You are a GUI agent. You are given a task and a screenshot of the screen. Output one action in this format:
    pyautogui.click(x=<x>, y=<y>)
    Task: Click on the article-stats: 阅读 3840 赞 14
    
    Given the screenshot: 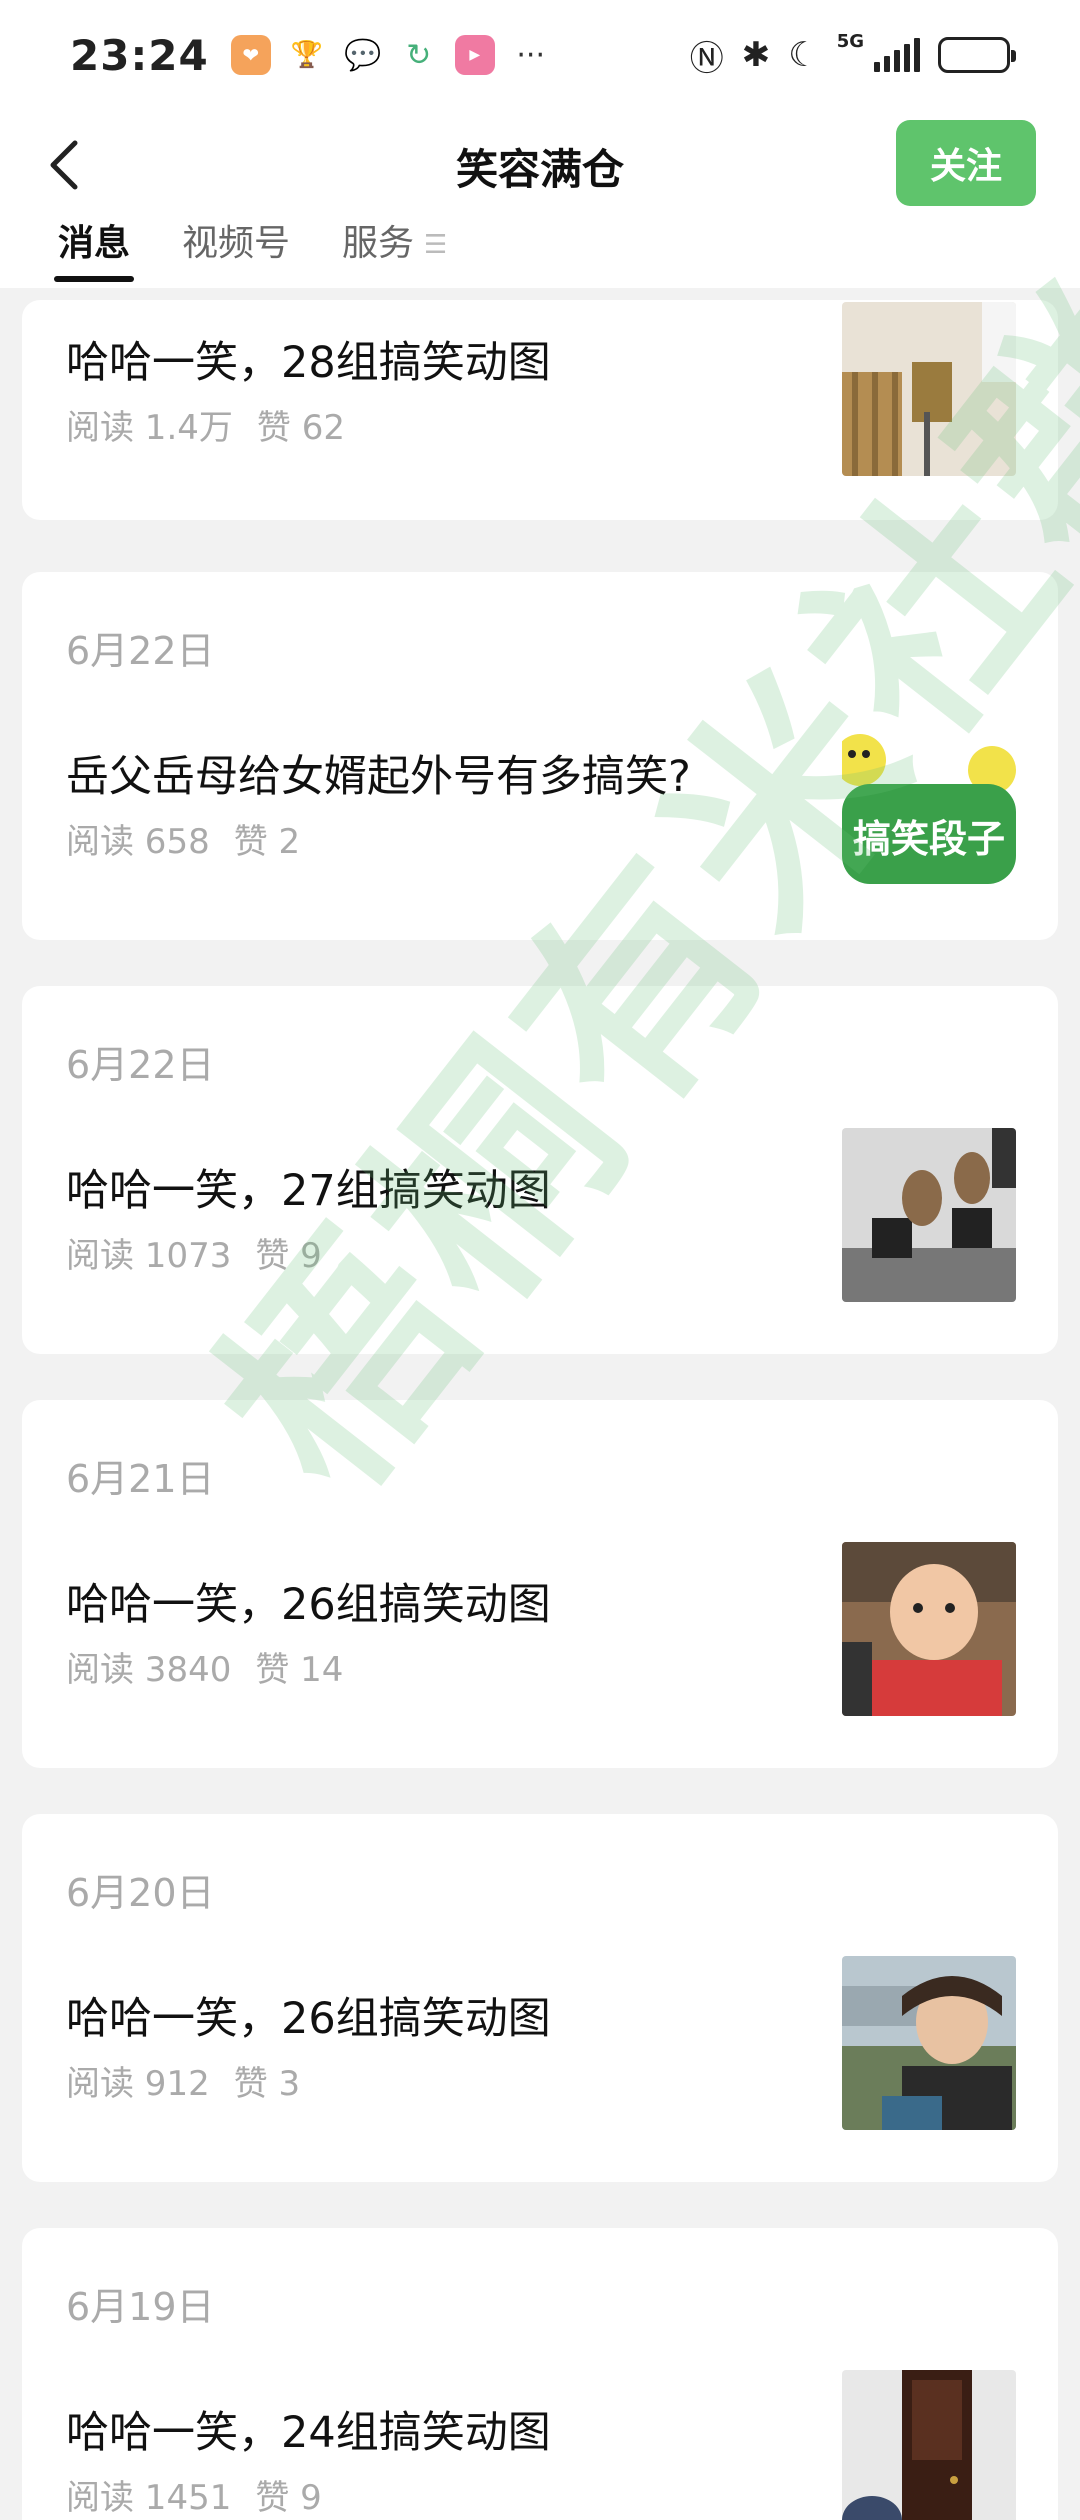 What is the action you would take?
    pyautogui.click(x=204, y=1666)
    